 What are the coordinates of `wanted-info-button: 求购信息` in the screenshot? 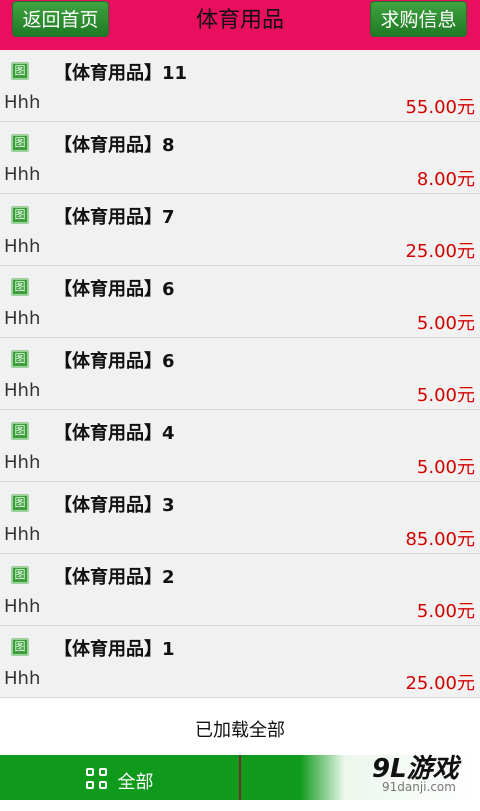 It's located at (418, 19).